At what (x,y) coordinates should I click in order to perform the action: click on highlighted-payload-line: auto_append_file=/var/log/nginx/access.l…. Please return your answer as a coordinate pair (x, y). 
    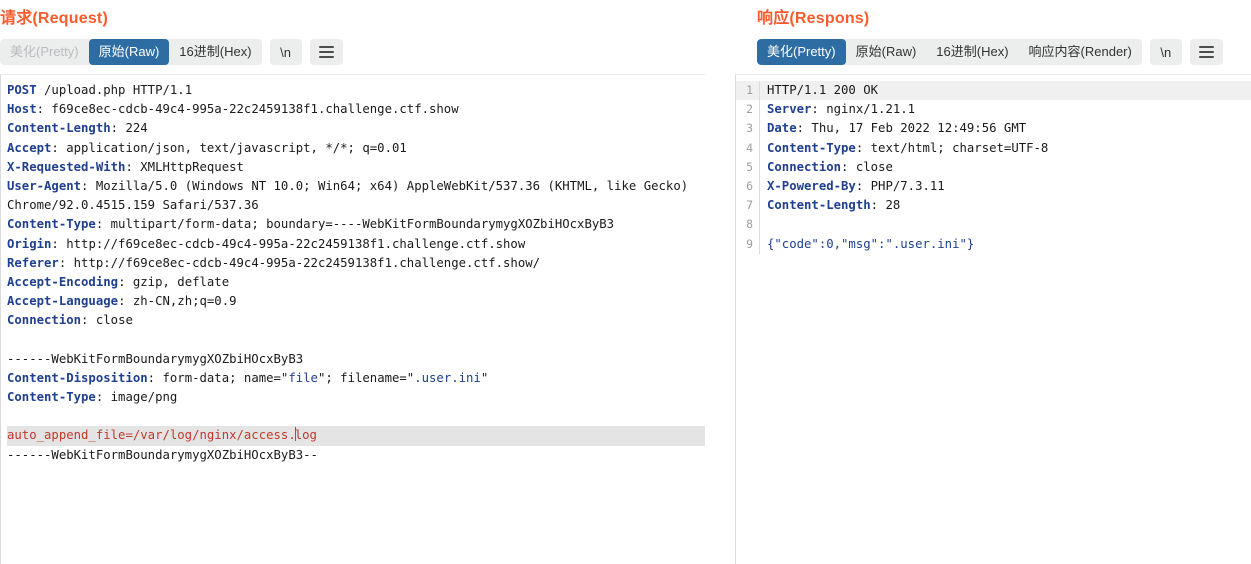
    Looking at the image, I should click on (356, 436).